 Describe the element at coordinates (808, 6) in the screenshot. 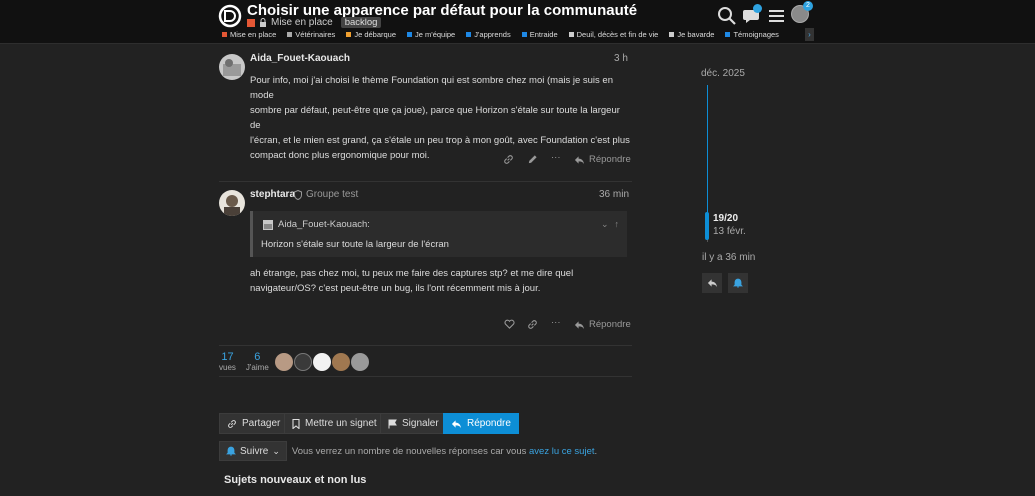

I see `notification-badge: 2` at that location.